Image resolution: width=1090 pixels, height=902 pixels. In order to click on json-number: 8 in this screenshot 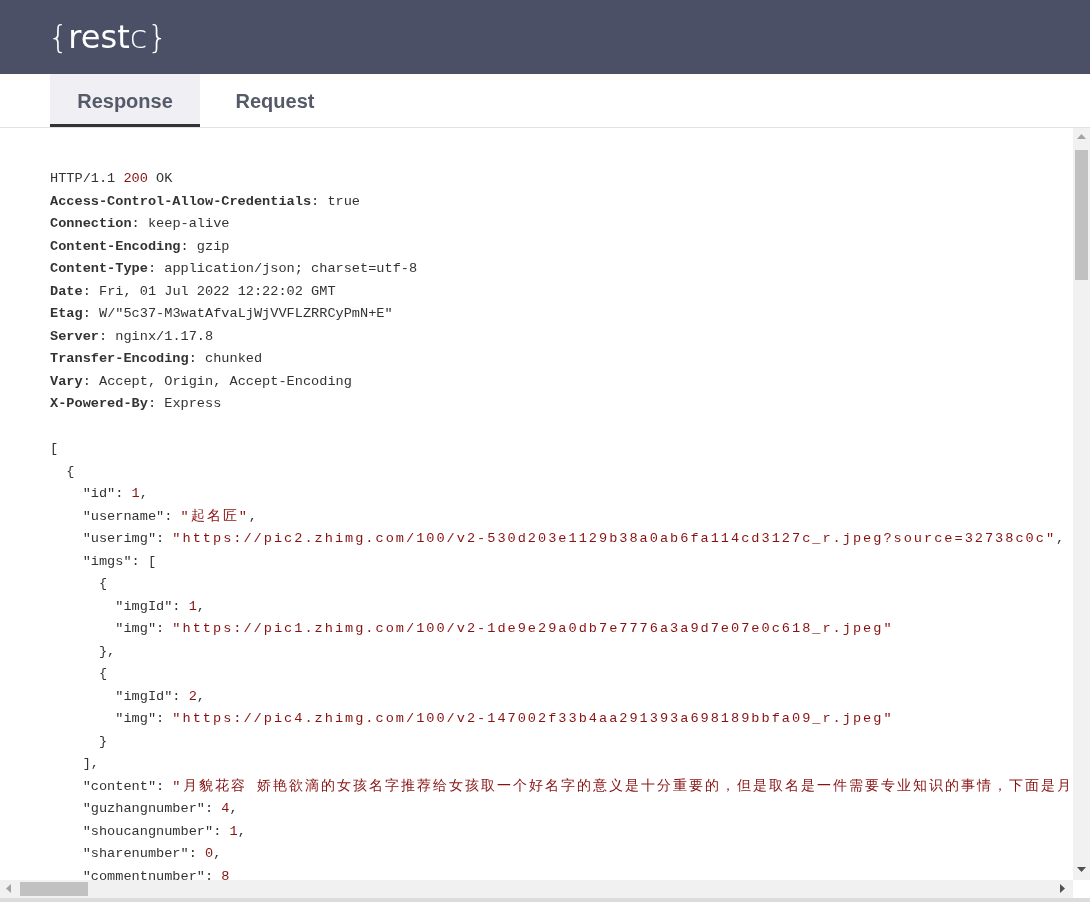, I will do `click(225, 873)`.